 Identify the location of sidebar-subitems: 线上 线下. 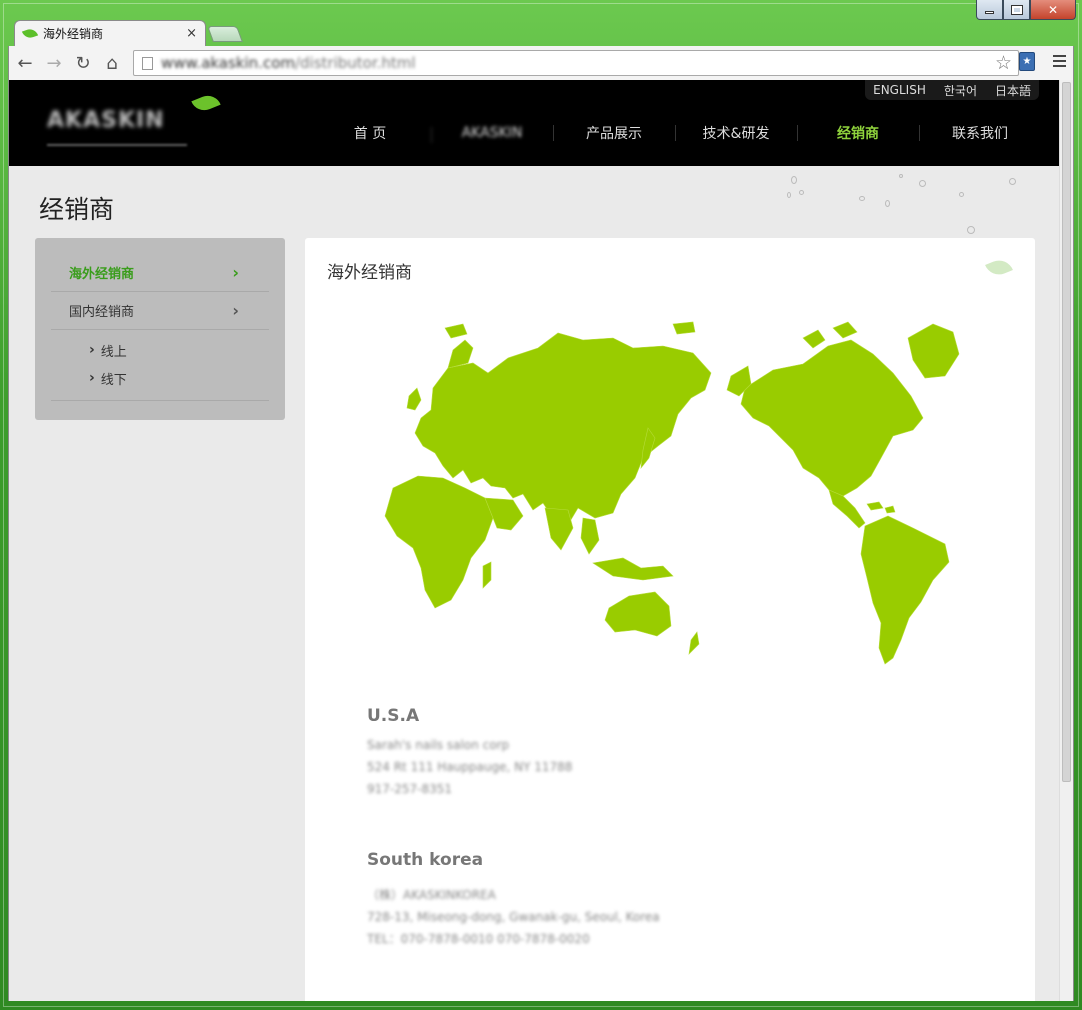
(160, 365).